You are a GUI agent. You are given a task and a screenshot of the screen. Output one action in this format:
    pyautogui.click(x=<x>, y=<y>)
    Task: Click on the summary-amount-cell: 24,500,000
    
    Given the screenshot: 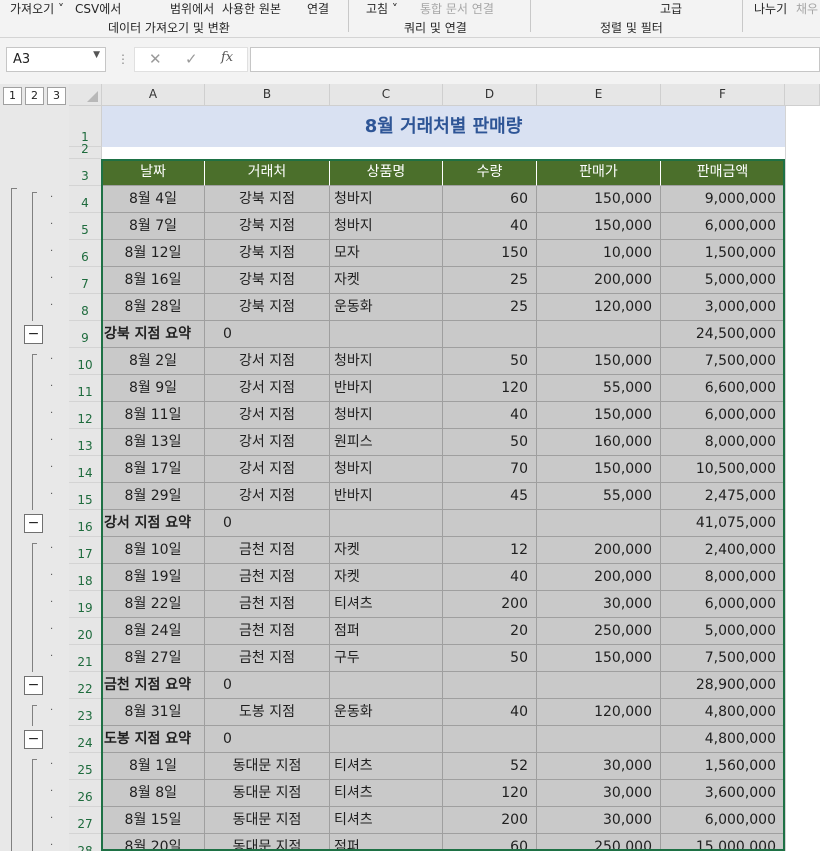 What is the action you would take?
    pyautogui.click(x=723, y=334)
    